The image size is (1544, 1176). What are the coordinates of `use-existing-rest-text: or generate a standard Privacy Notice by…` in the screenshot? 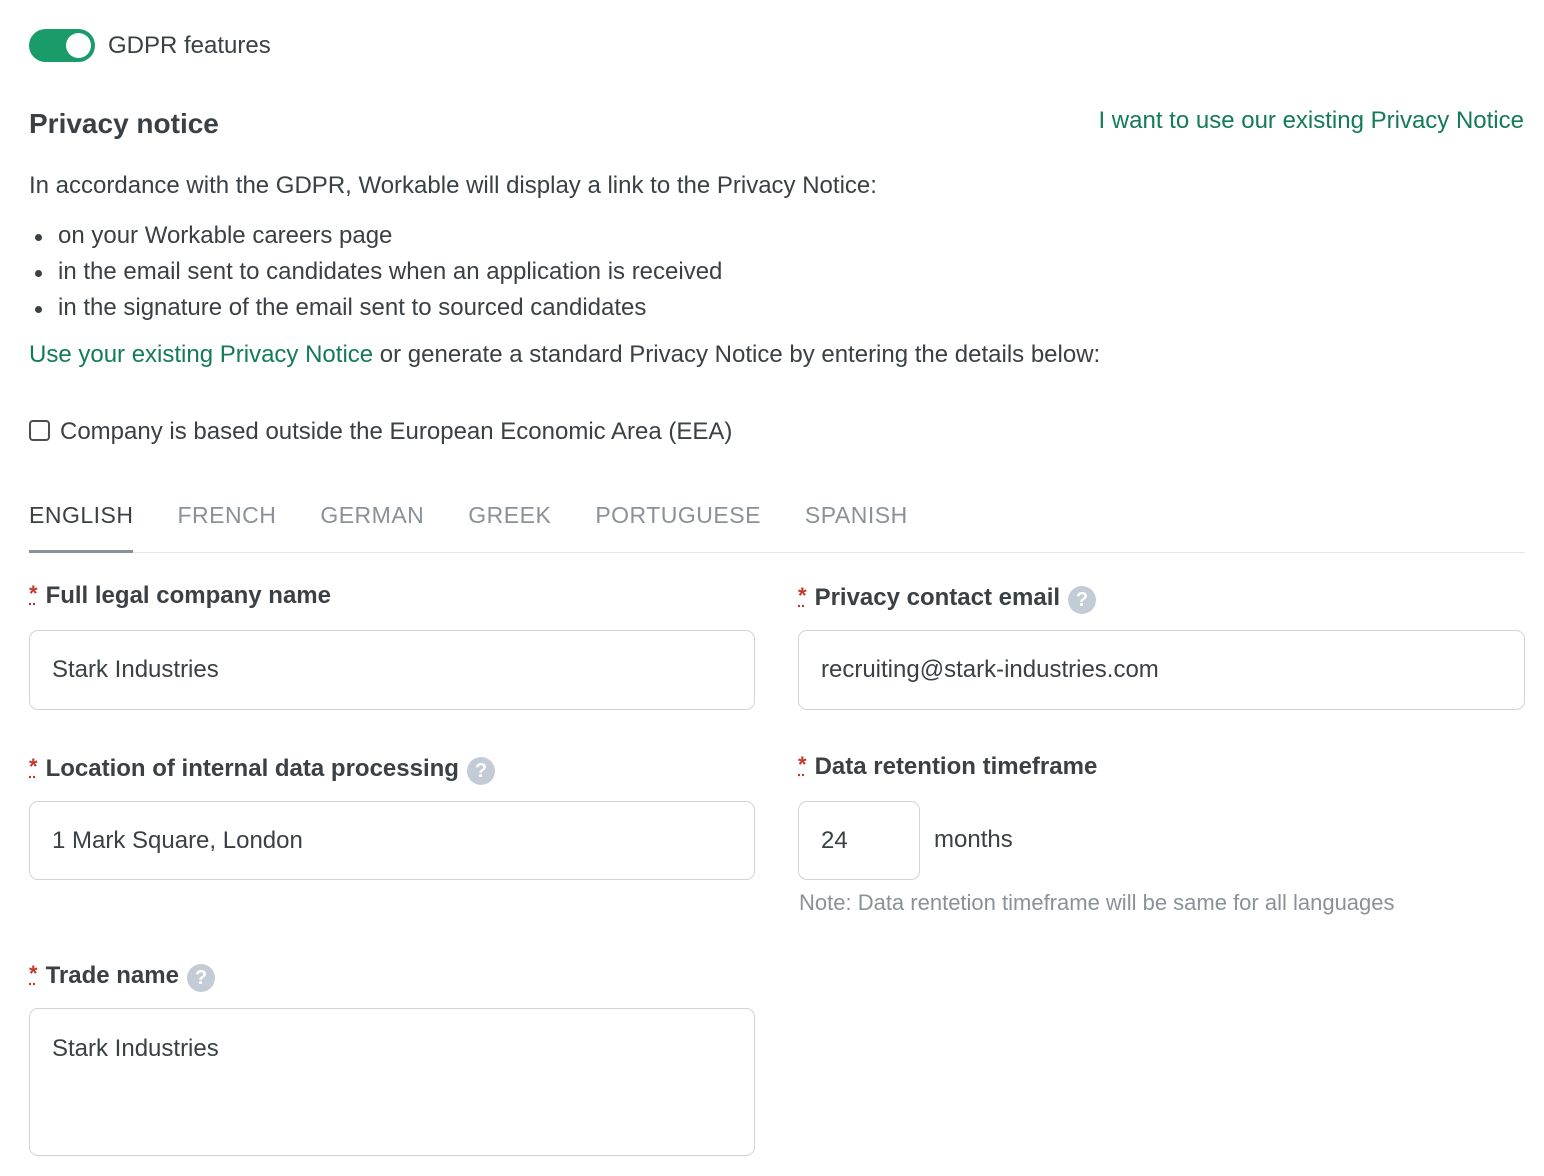 It's located at (737, 354).